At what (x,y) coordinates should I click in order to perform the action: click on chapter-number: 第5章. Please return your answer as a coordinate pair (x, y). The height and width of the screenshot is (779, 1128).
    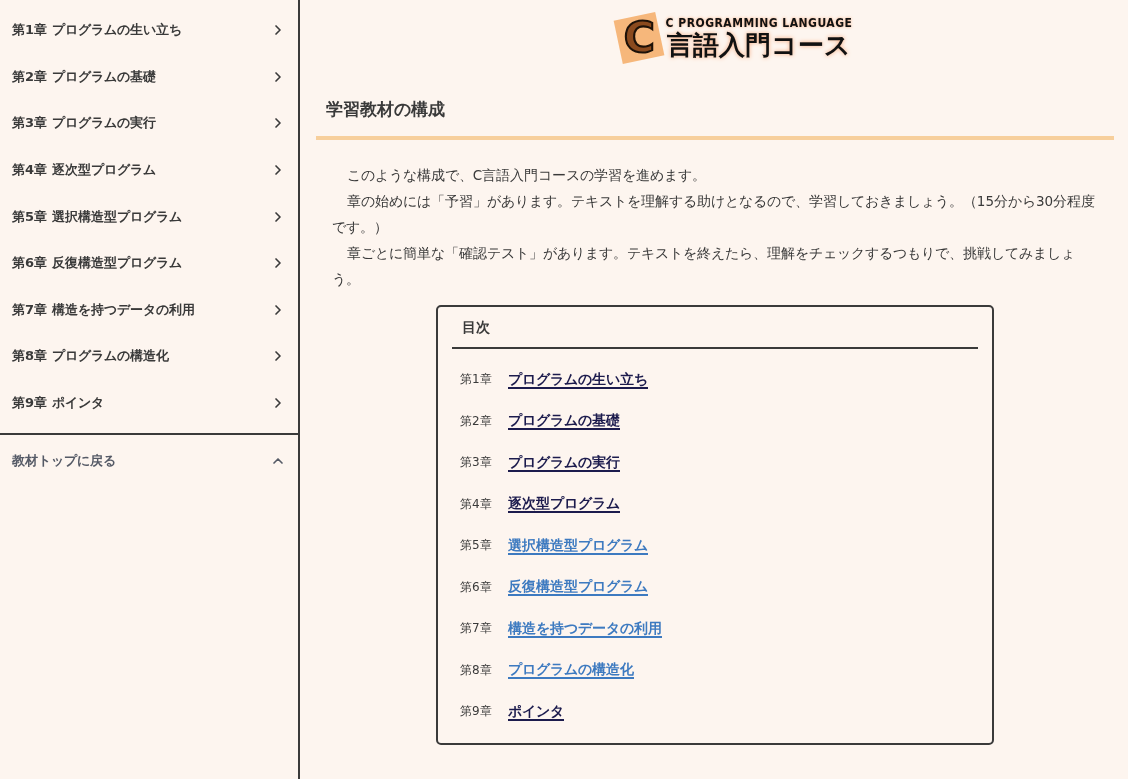
    Looking at the image, I should click on (476, 546).